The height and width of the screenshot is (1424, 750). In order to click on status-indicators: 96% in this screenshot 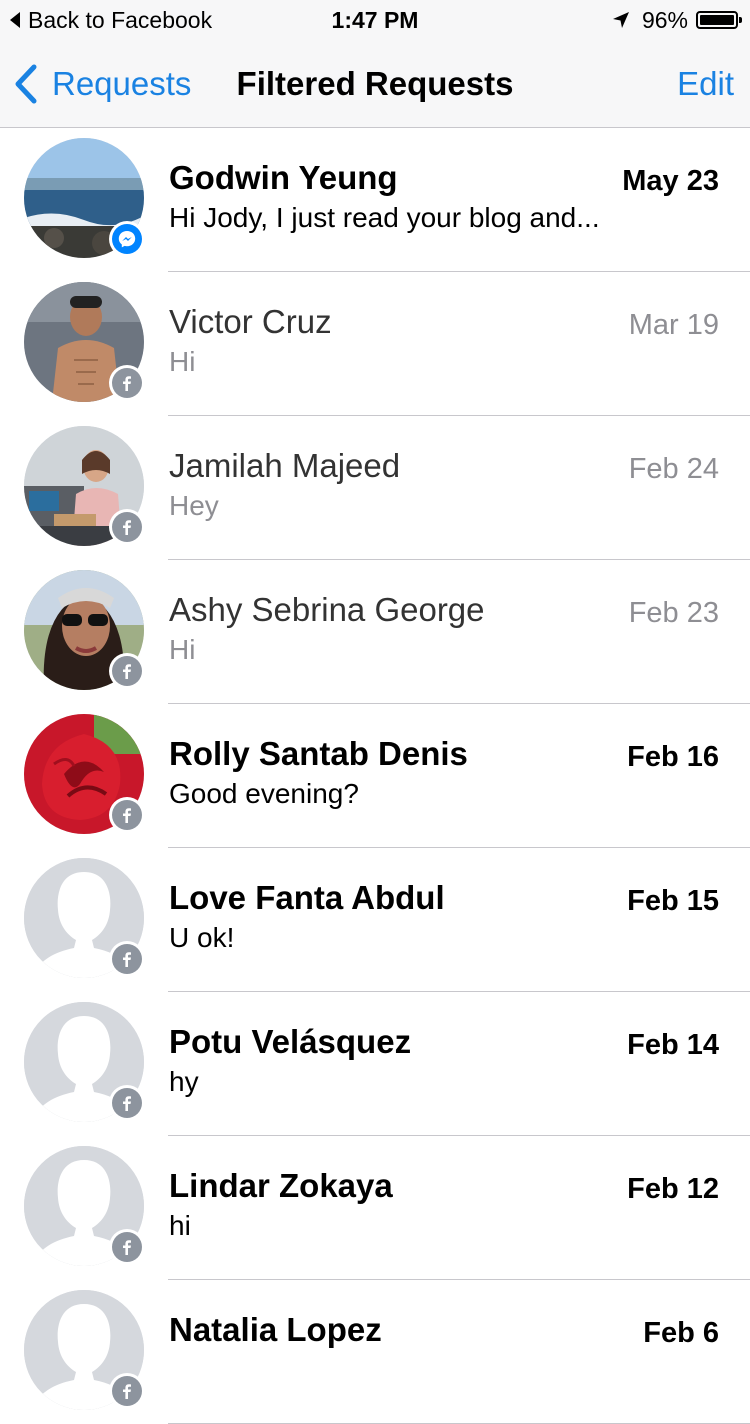, I will do `click(677, 20)`.